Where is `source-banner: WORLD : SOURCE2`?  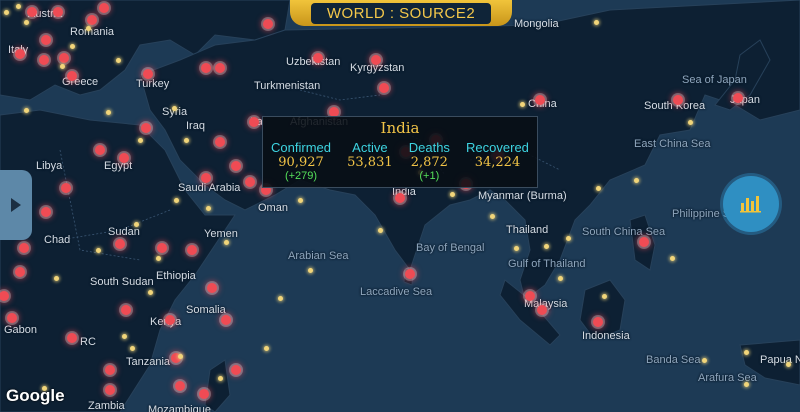 source-banner: WORLD : SOURCE2 is located at coordinates (401, 13).